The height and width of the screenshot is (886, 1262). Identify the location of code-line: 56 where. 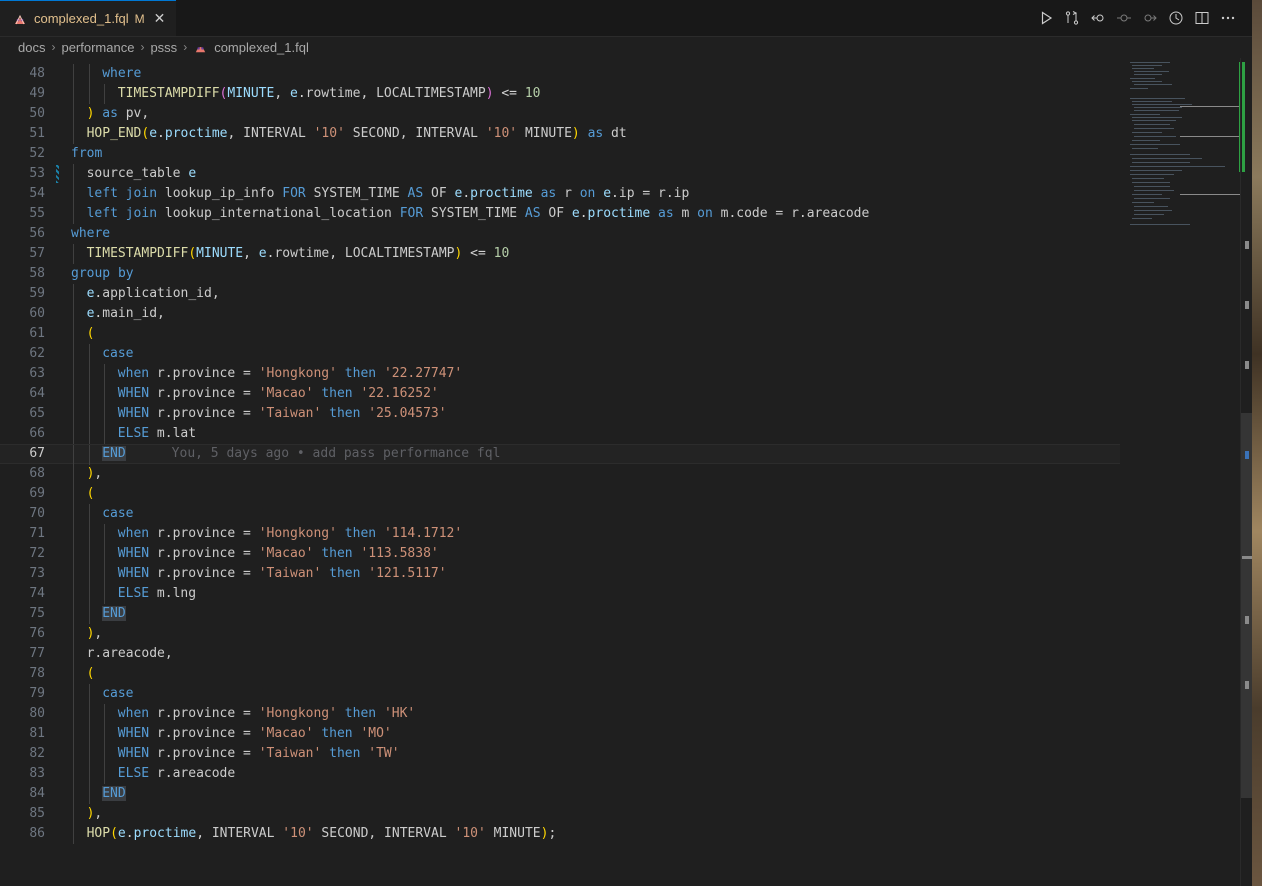
(560, 234).